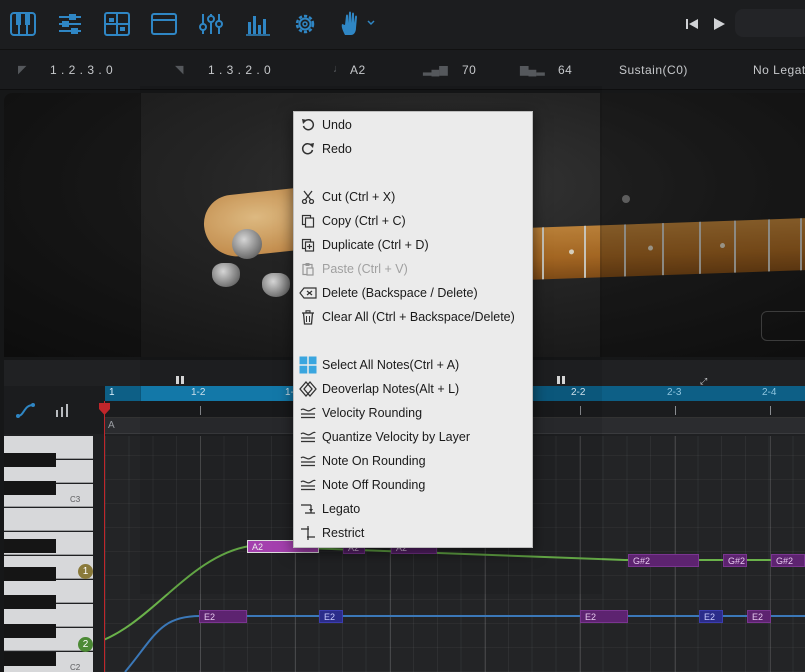 This screenshot has width=805, height=672. Describe the element at coordinates (413, 269) in the screenshot. I see `menu-item-paste: Paste (Ctrl + V)` at that location.